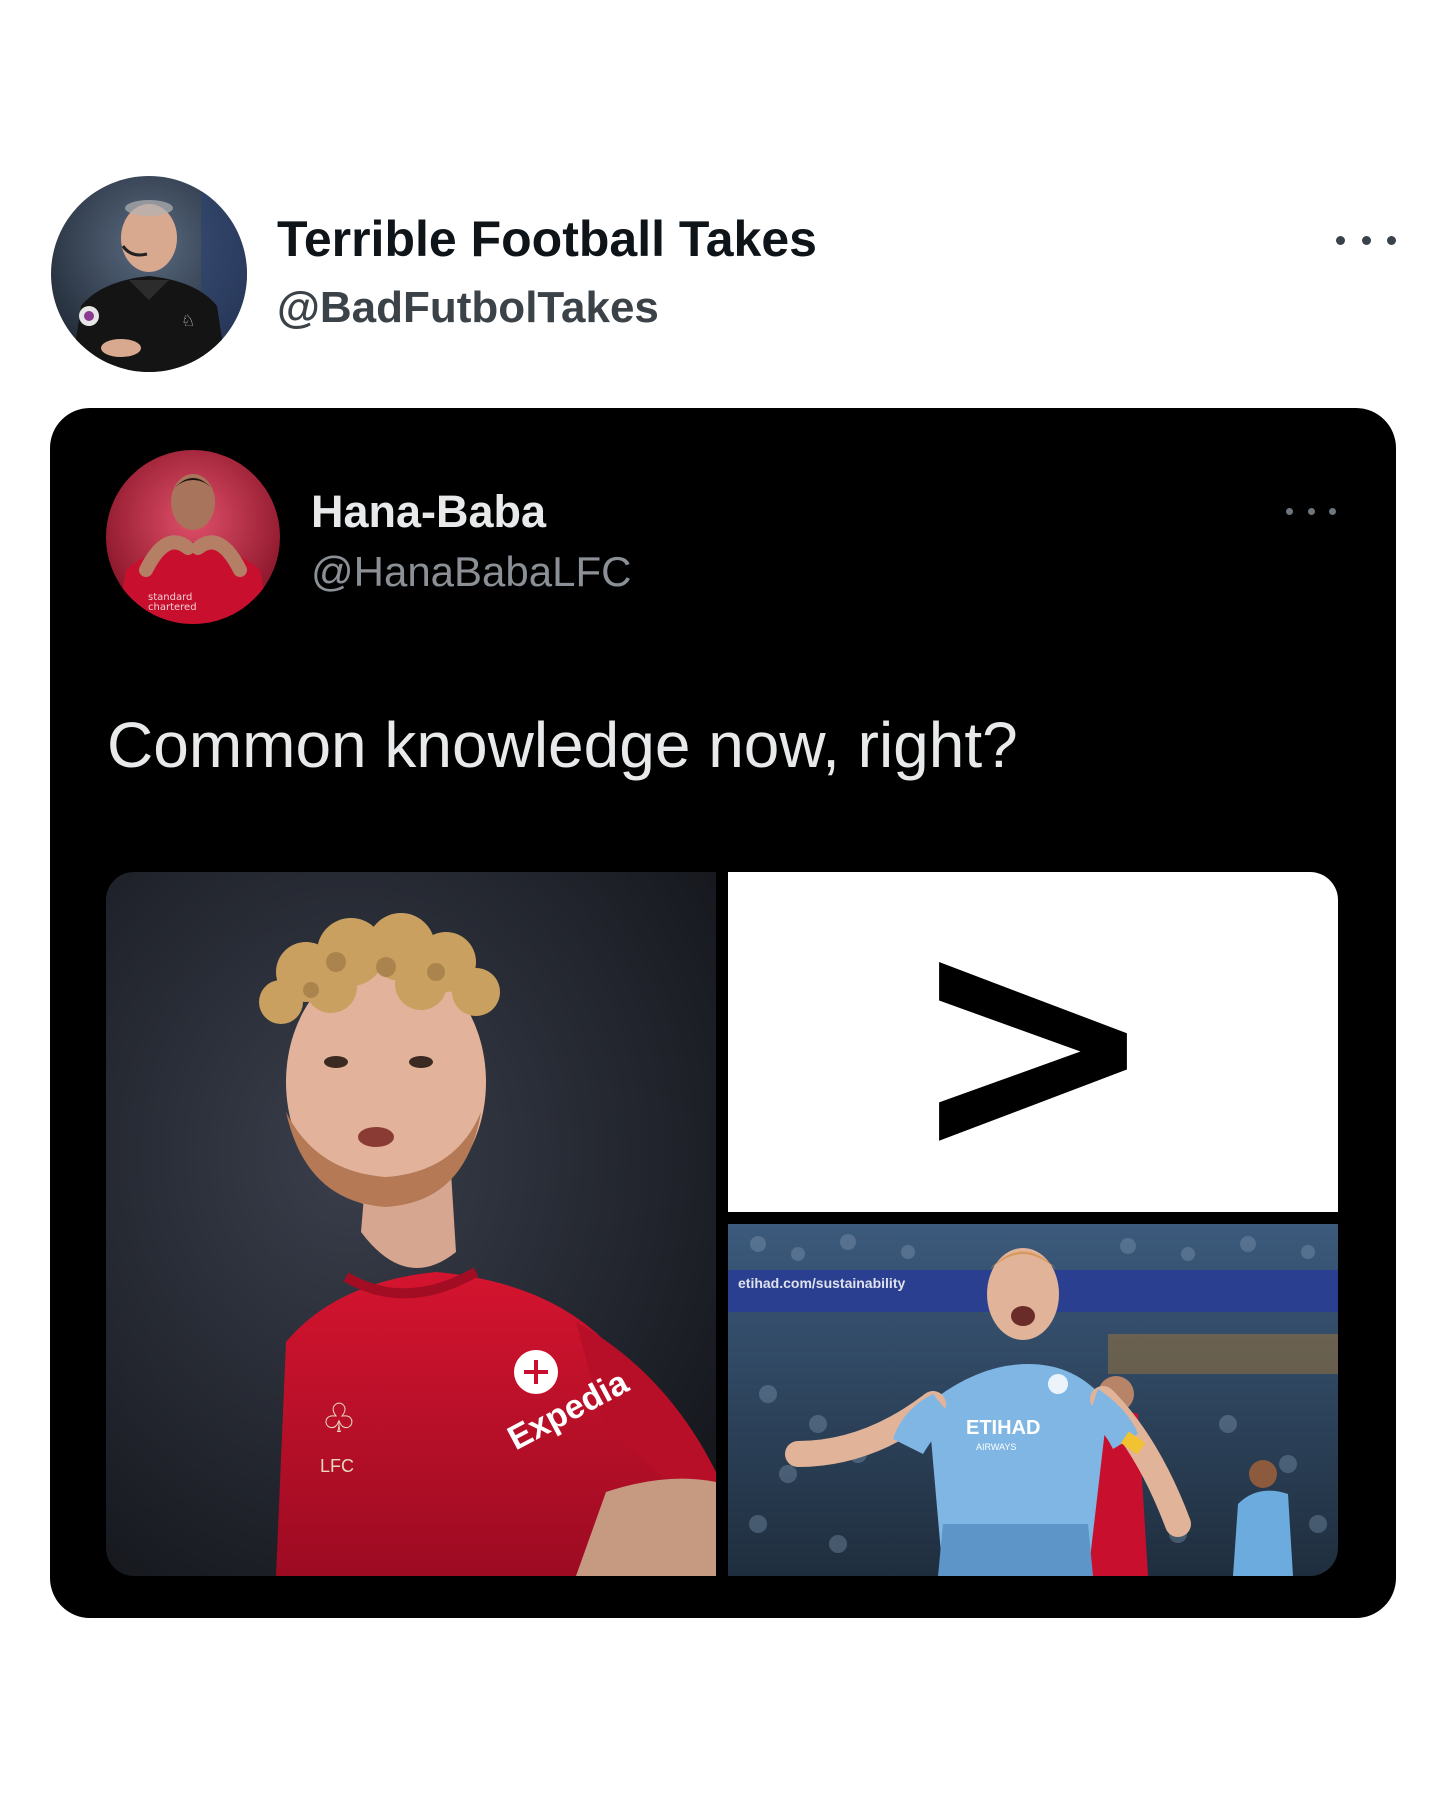  What do you see at coordinates (468, 308) in the screenshot?
I see `outer-handle: @BadFutbolTakes` at bounding box center [468, 308].